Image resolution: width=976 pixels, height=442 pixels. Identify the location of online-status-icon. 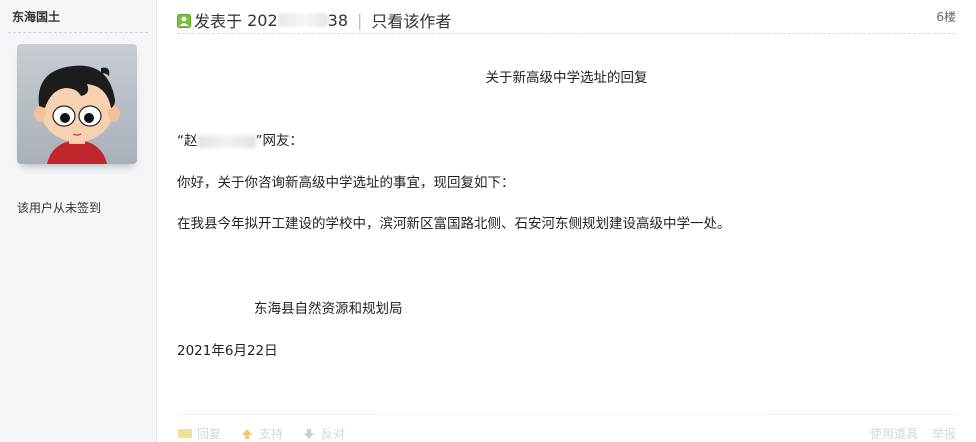
(184, 20).